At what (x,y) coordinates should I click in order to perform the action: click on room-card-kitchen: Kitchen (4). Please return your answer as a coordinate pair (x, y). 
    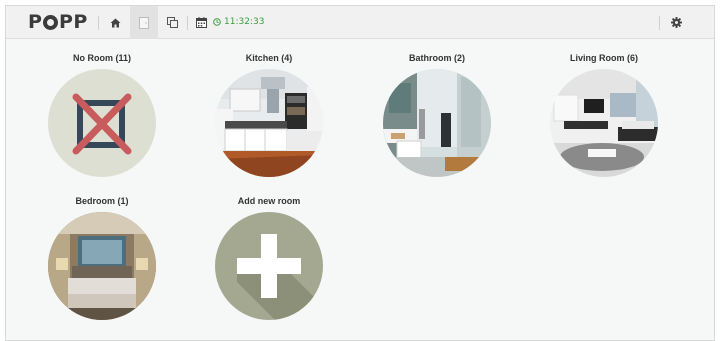
    Looking at the image, I should click on (269, 114).